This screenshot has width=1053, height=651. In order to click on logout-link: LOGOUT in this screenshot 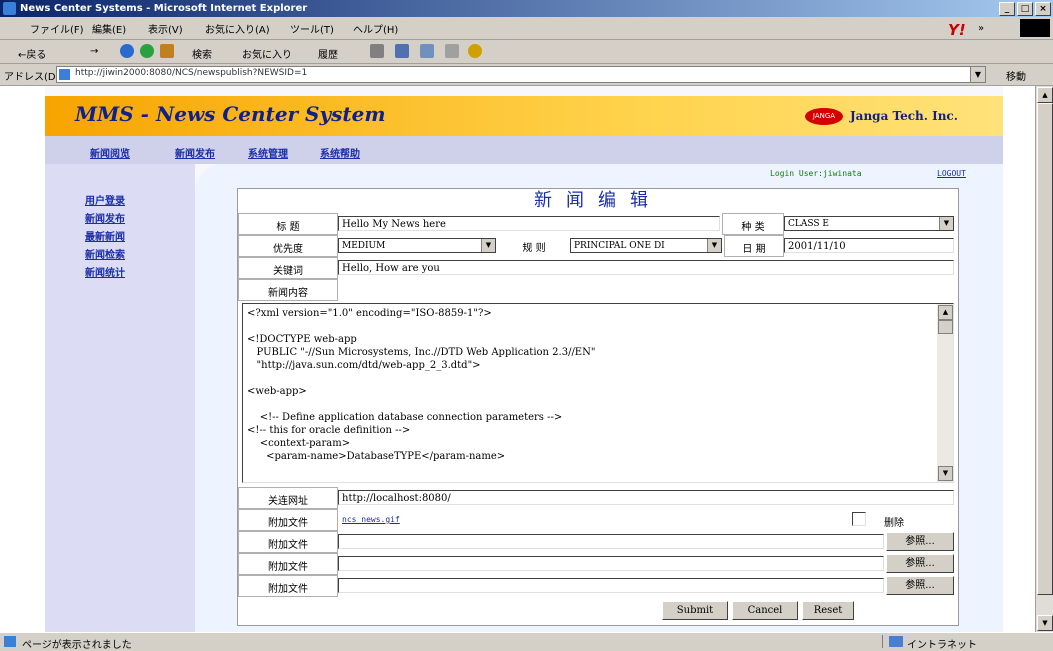, I will do `click(951, 173)`.